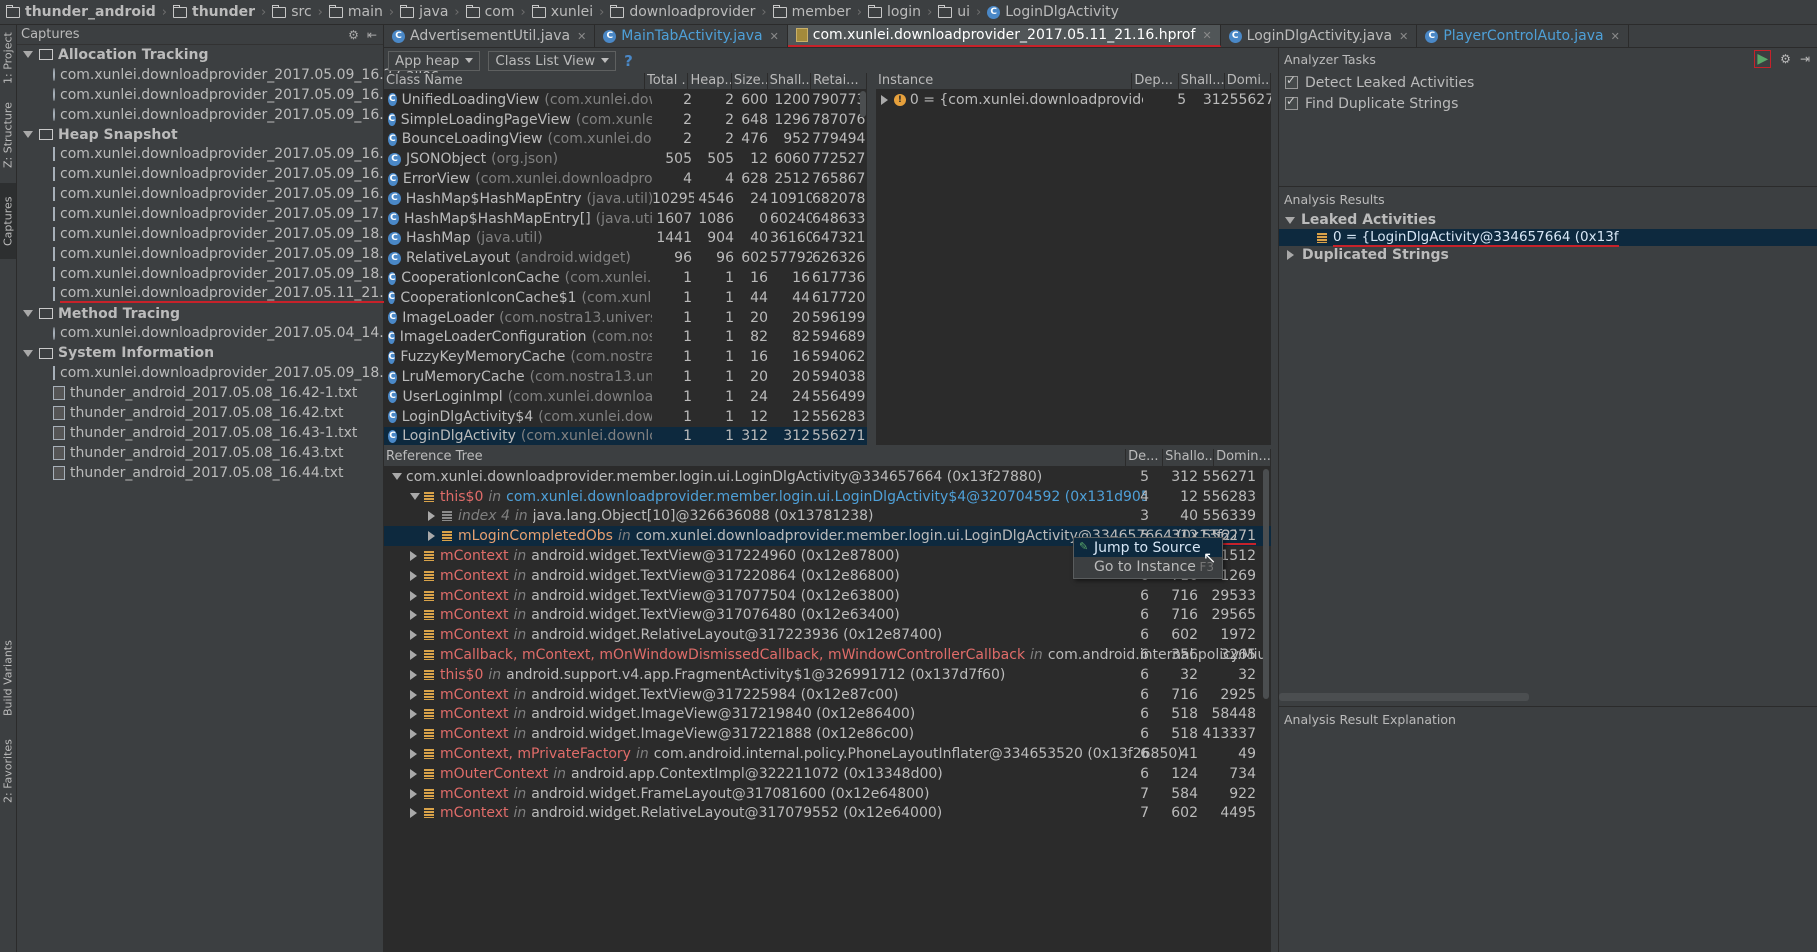 The image size is (1817, 952). What do you see at coordinates (954, 12) in the screenshot?
I see `breadcrumb-item: ui` at bounding box center [954, 12].